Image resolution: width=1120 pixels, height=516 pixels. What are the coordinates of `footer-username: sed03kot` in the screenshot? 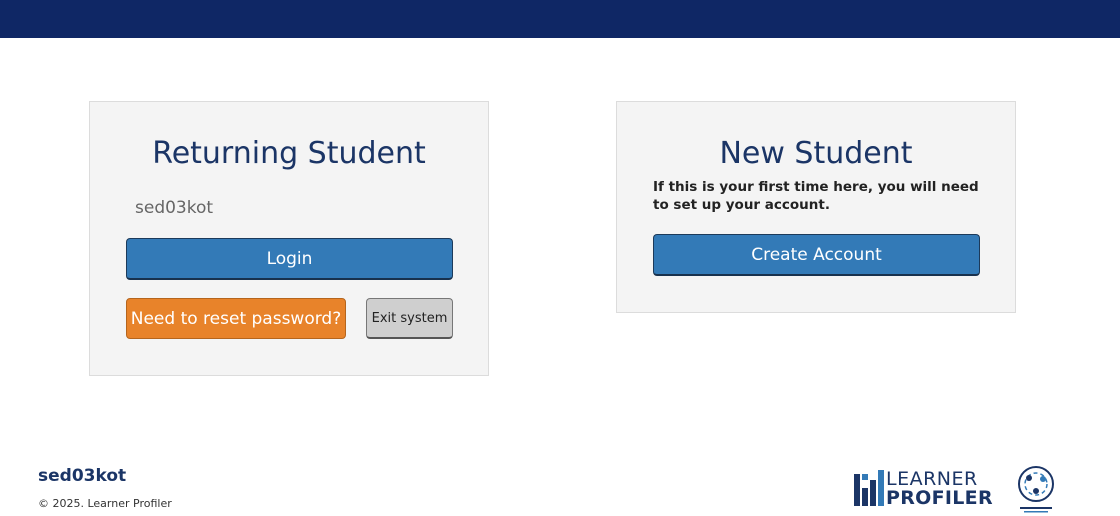 It's located at (82, 476).